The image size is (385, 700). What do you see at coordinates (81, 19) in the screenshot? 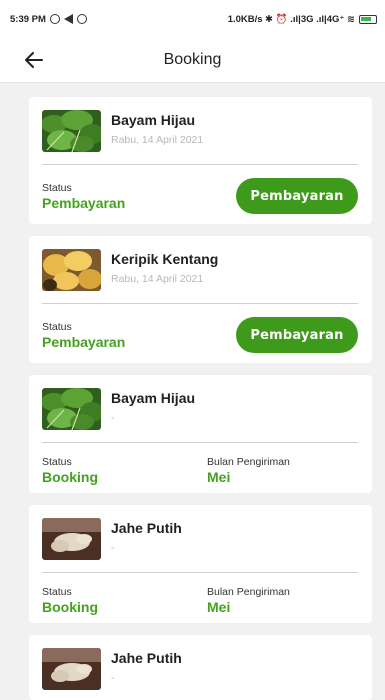
I see `sync-icon` at bounding box center [81, 19].